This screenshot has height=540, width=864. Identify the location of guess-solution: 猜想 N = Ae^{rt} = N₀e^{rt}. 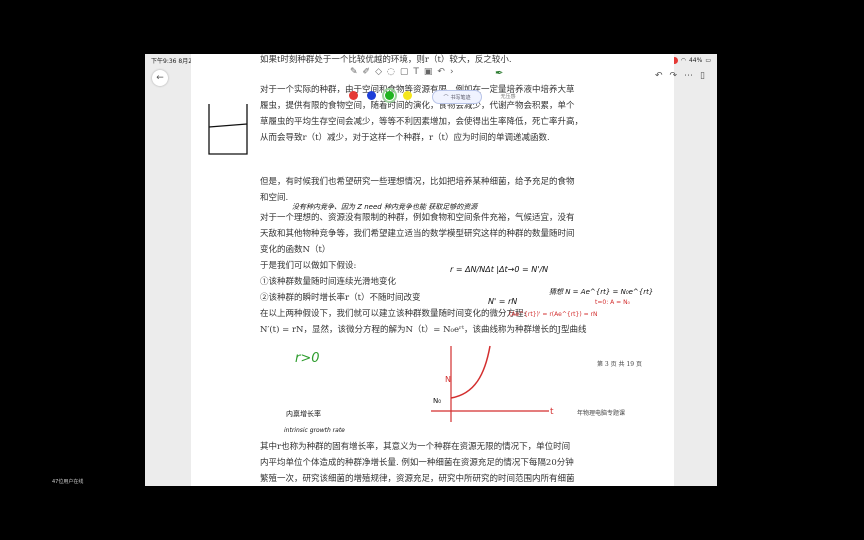
(601, 292).